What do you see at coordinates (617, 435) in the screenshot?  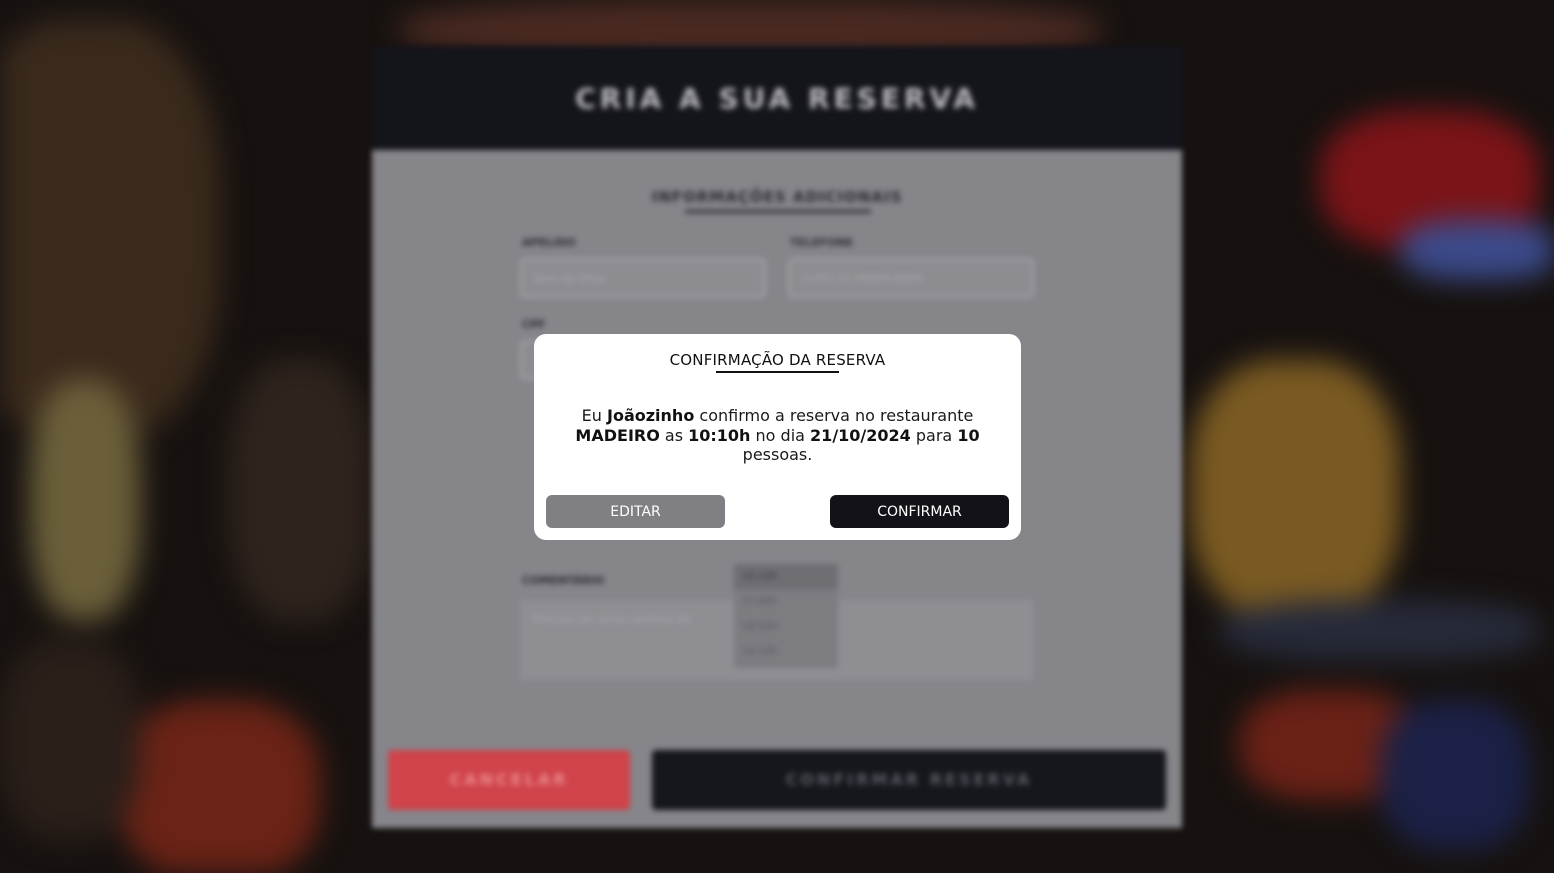 I see `restaurant-name: MADEIRO` at bounding box center [617, 435].